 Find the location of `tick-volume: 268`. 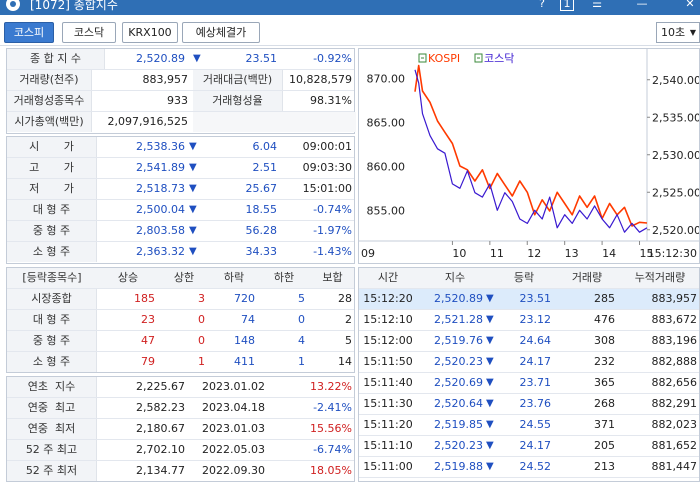

tick-volume: 268 is located at coordinates (604, 403).